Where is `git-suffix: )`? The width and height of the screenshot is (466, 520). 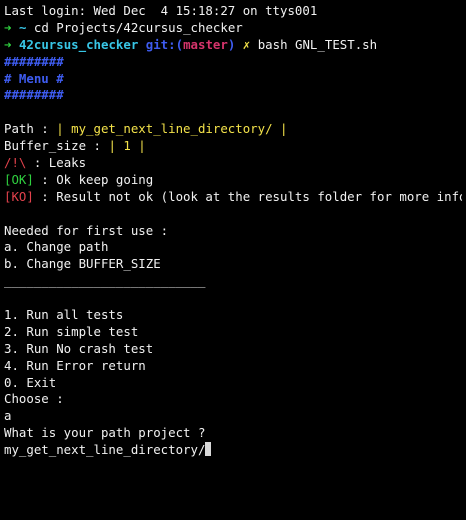 git-suffix: ) is located at coordinates (231, 44).